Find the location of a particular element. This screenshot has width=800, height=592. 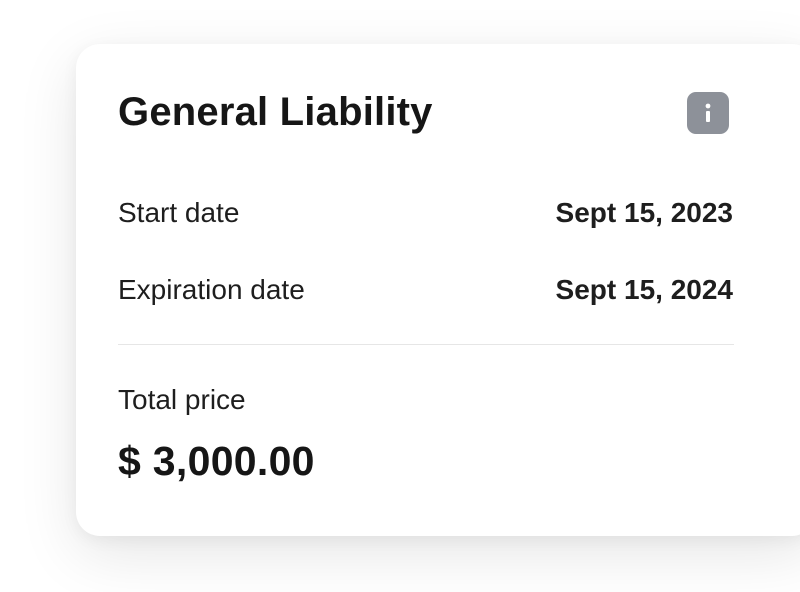

start-date-label: Start date is located at coordinates (179, 212).